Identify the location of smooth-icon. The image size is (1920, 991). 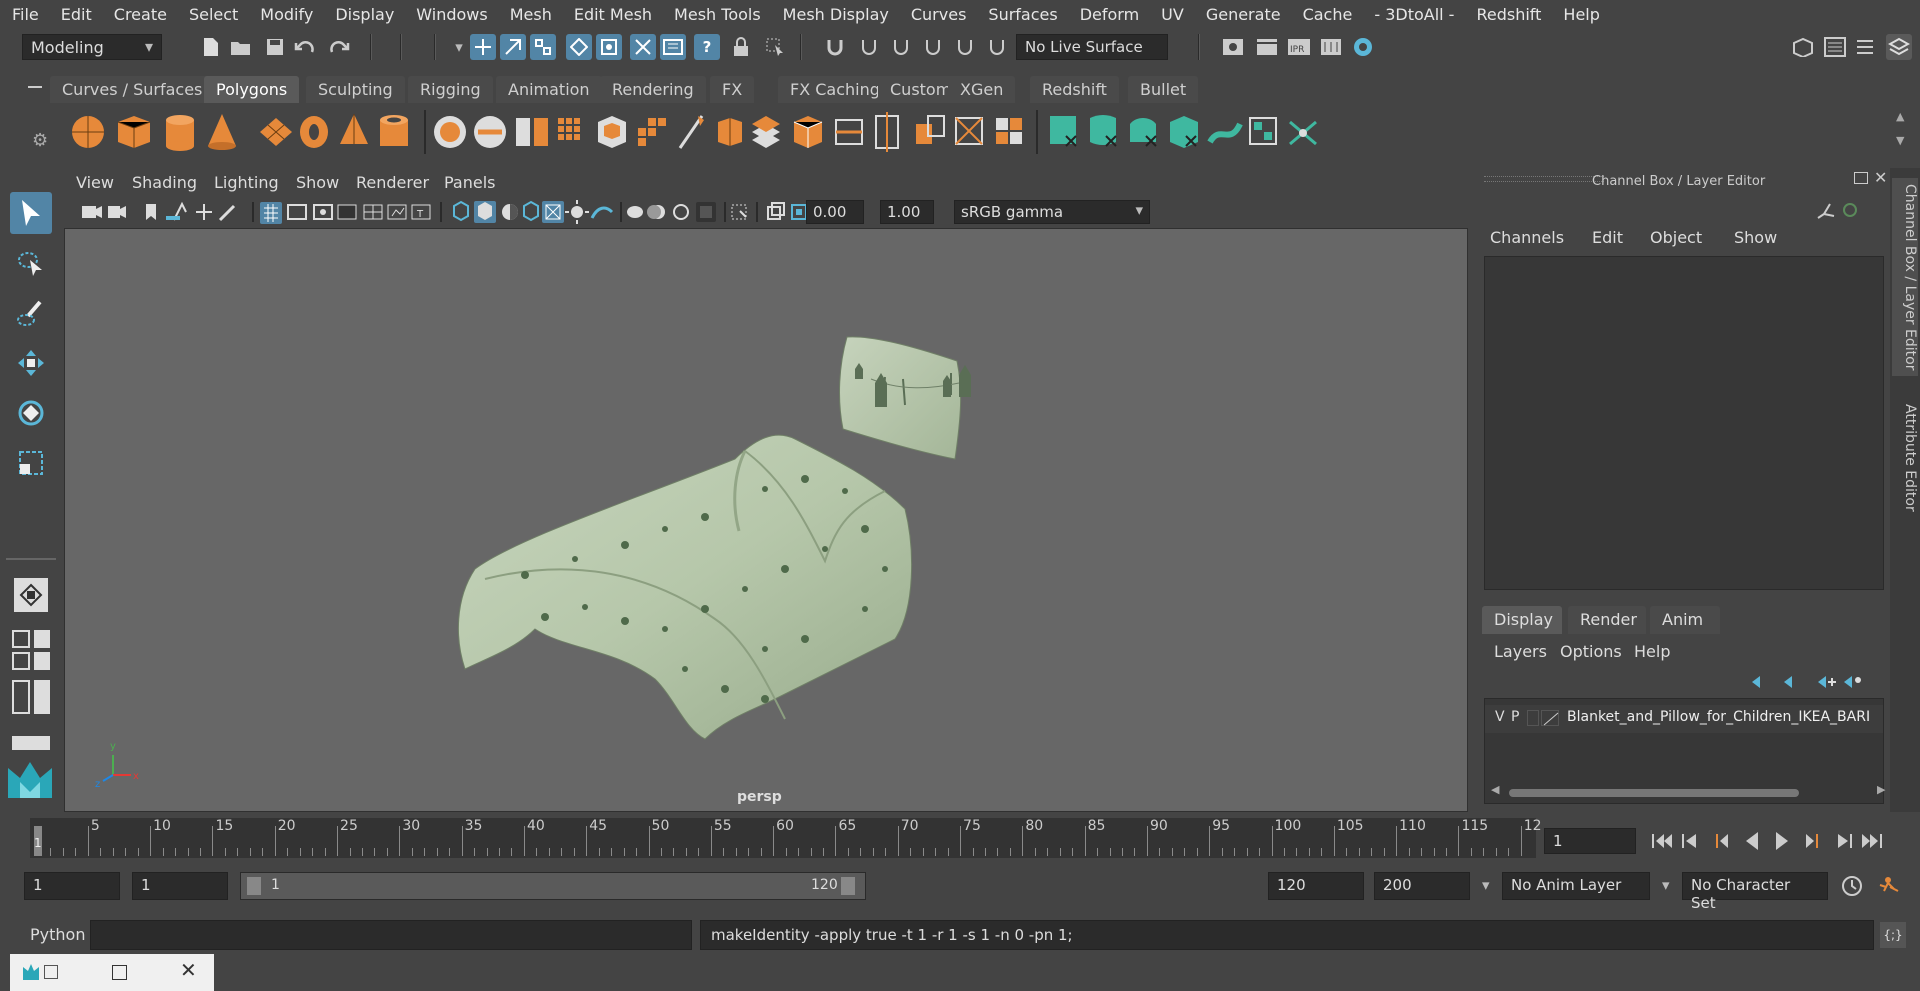
(569, 129).